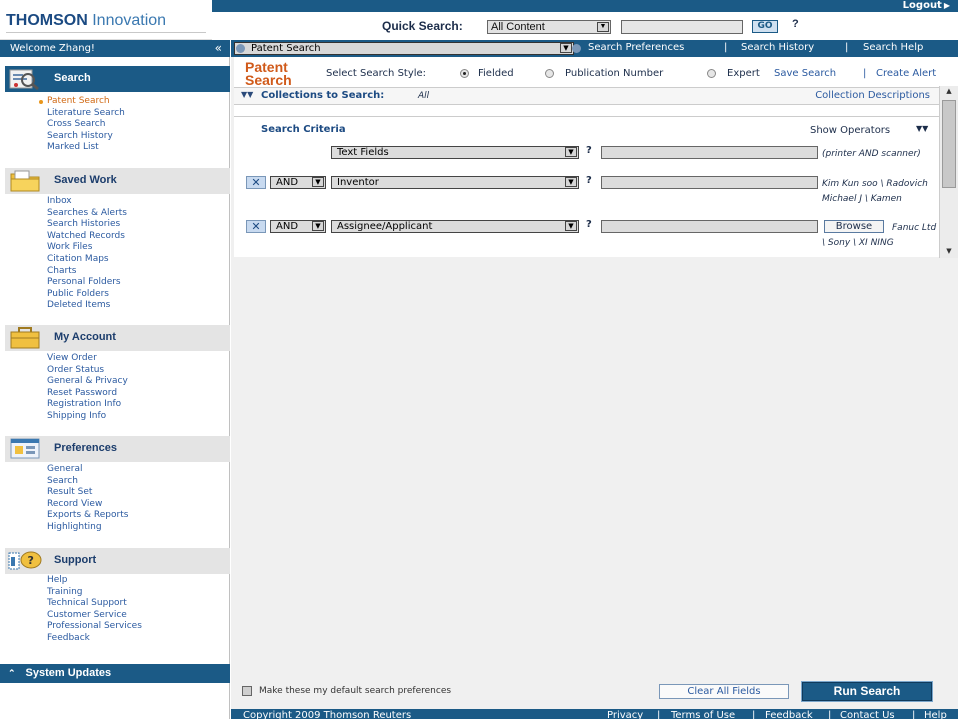  What do you see at coordinates (682, 27) in the screenshot?
I see `quick-search-input` at bounding box center [682, 27].